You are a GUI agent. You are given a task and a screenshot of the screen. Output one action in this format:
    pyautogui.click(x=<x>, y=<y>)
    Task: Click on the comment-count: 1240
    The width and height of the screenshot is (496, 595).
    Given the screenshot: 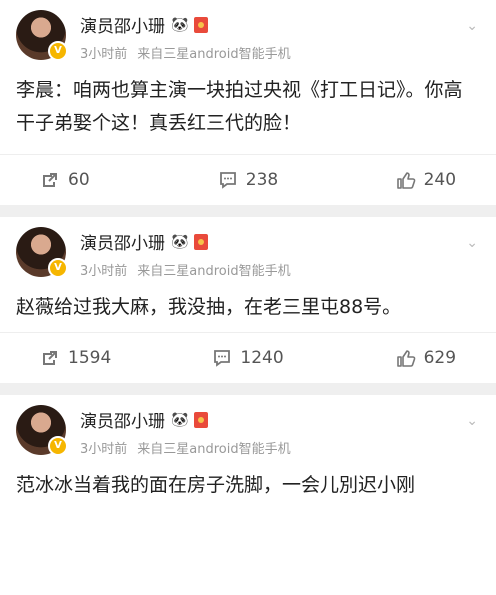 What is the action you would take?
    pyautogui.click(x=262, y=358)
    